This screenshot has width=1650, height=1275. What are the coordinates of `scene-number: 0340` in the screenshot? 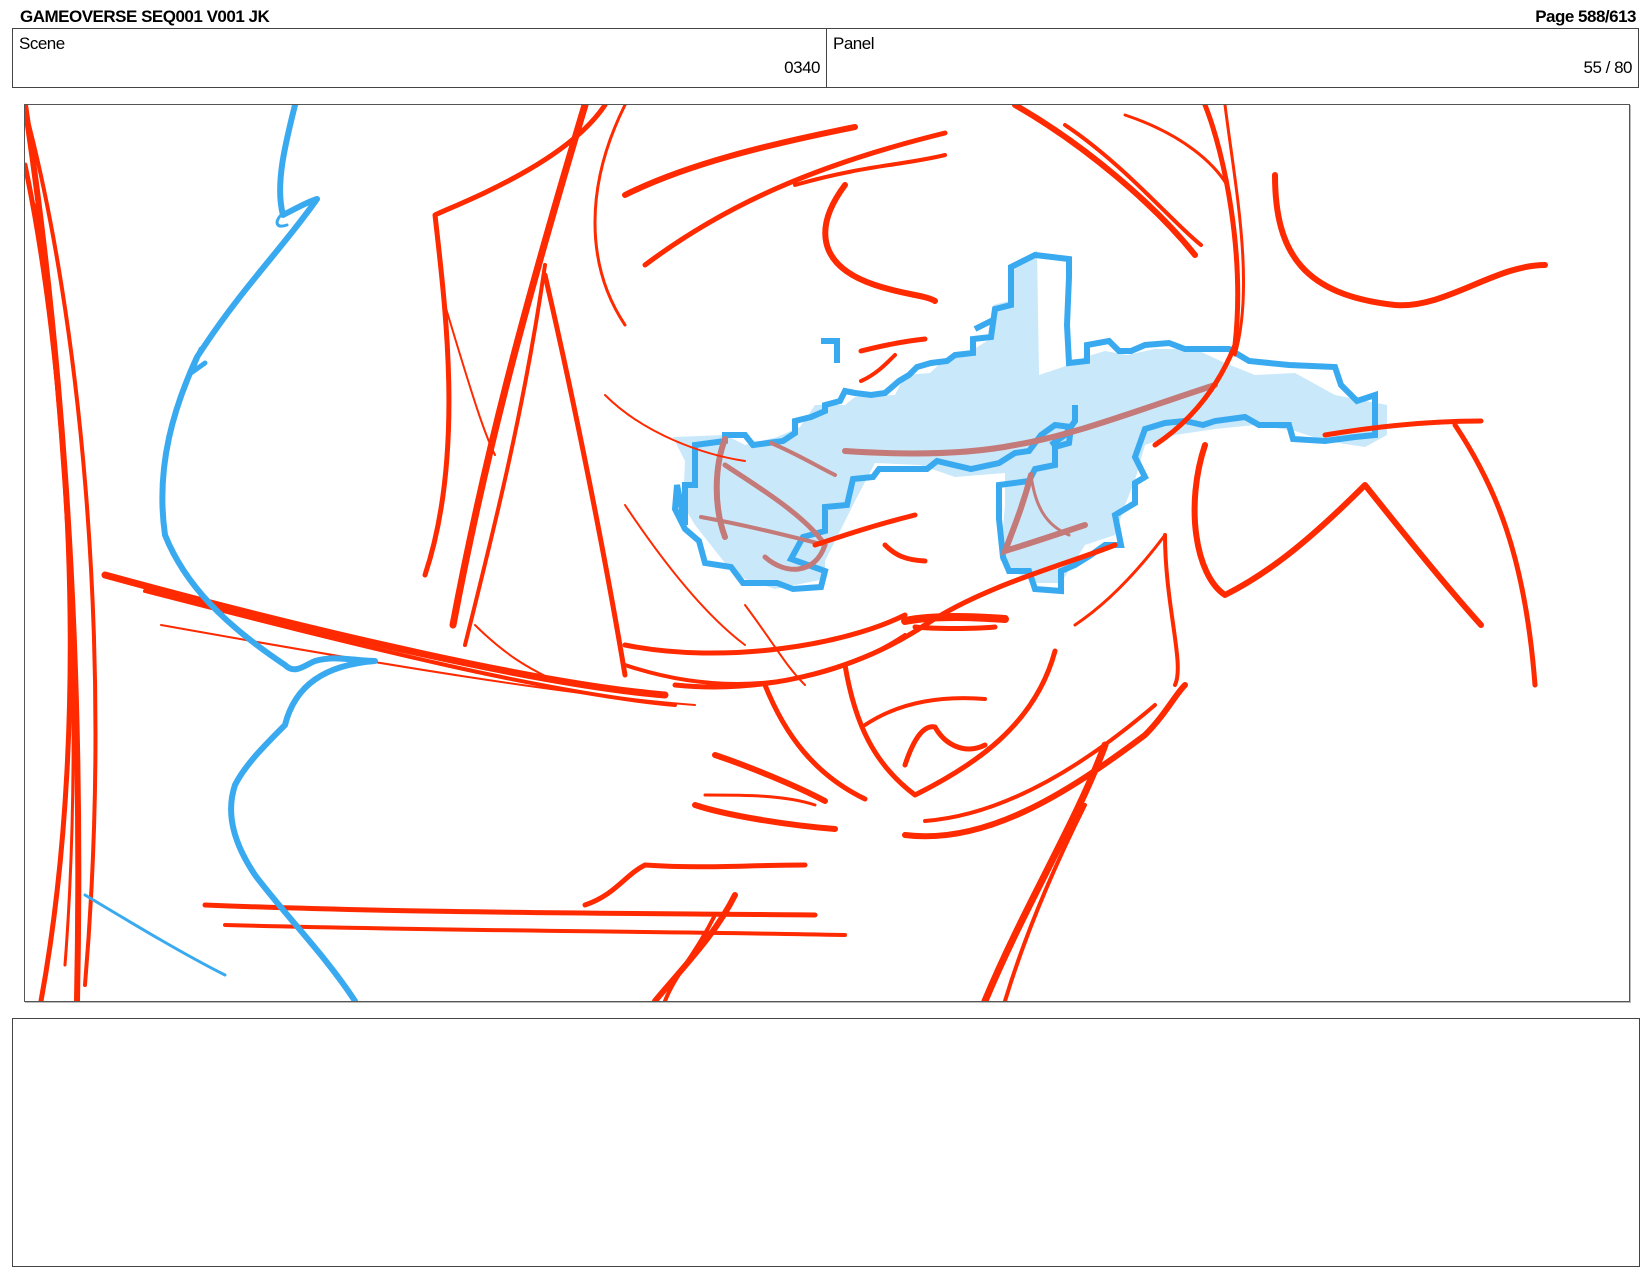 It's located at (802, 67).